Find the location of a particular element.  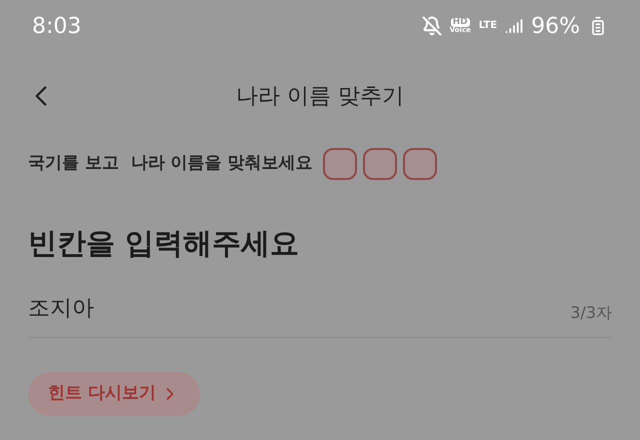

mute-icon is located at coordinates (432, 26).